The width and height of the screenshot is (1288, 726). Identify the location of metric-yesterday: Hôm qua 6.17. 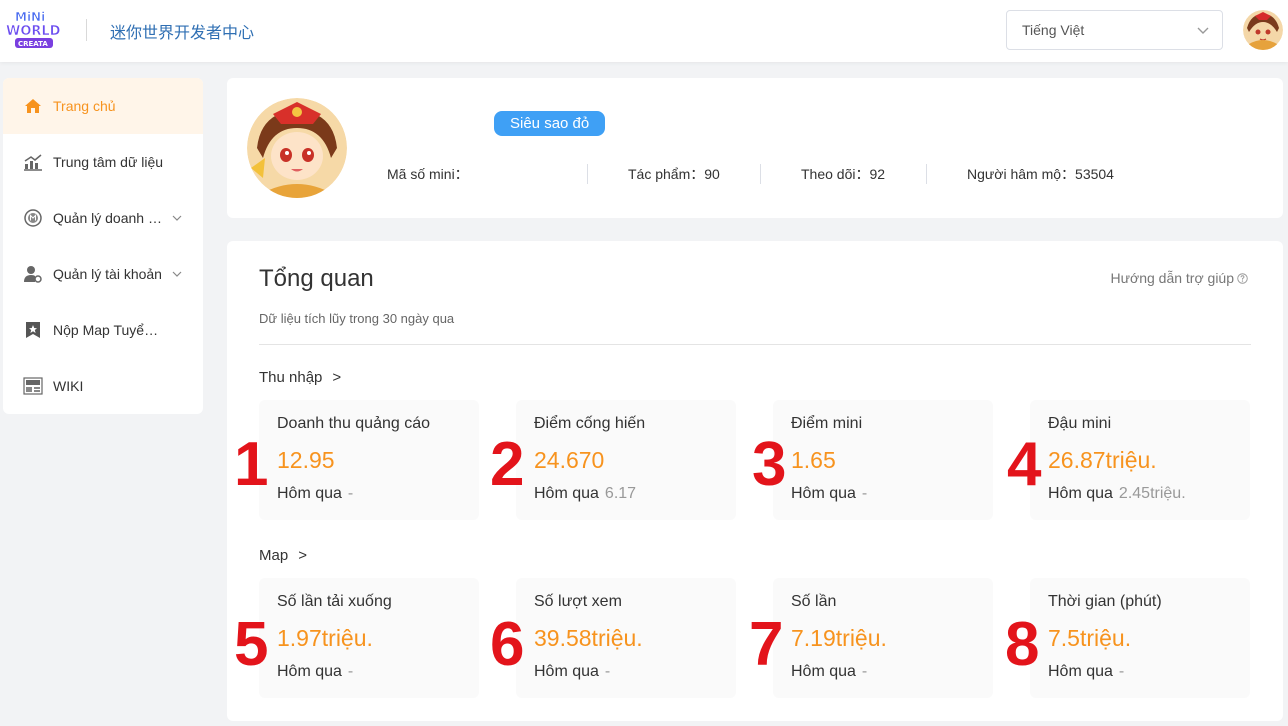
(585, 493).